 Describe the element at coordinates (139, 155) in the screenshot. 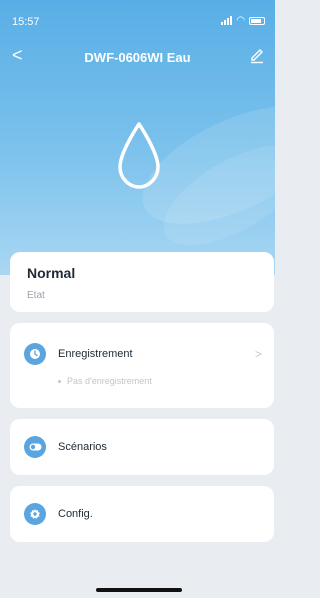

I see `water-drop-icon` at that location.